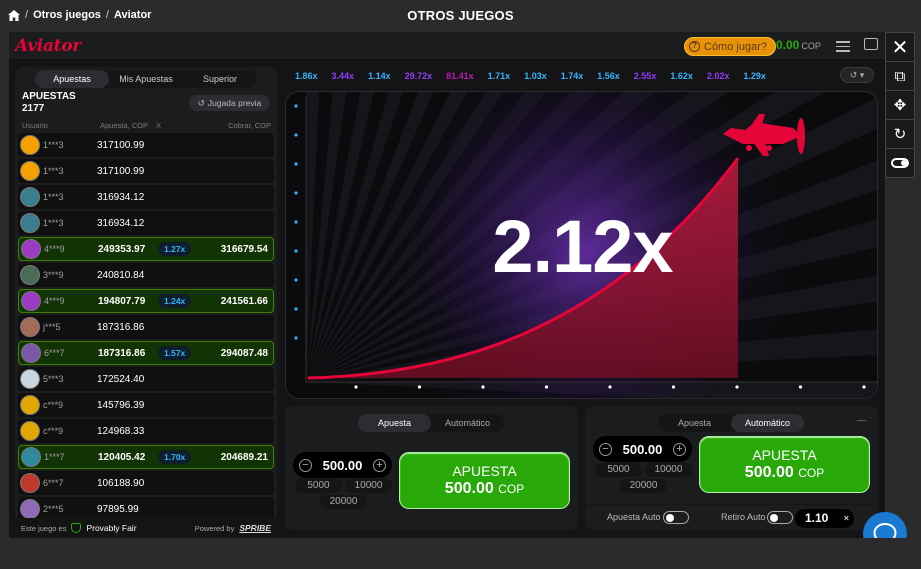 The height and width of the screenshot is (569, 921). I want to click on auto-cashout-toggle, so click(780, 517).